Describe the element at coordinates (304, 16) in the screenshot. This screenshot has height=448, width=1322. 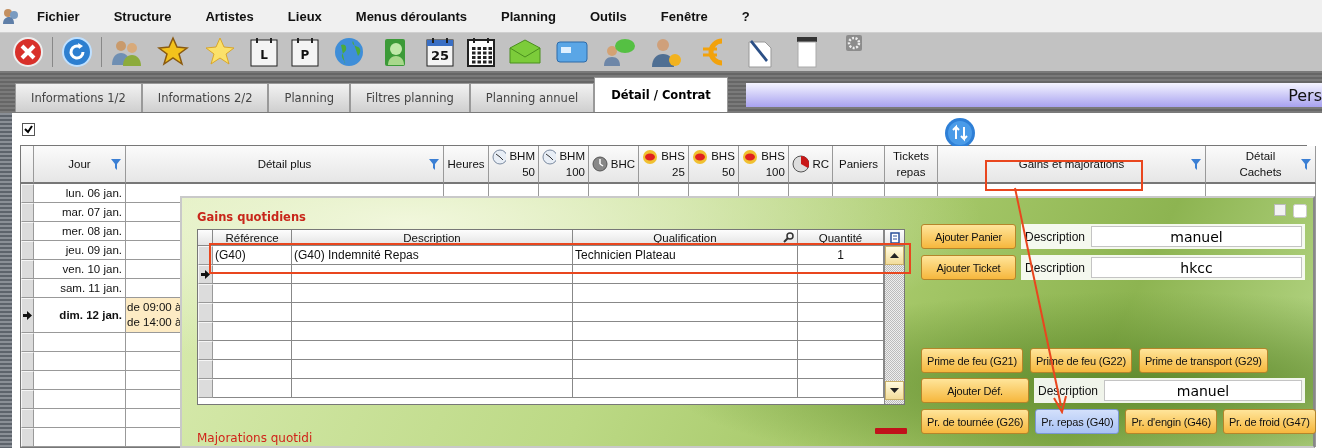
I see `menu-item: Lieux` at that location.